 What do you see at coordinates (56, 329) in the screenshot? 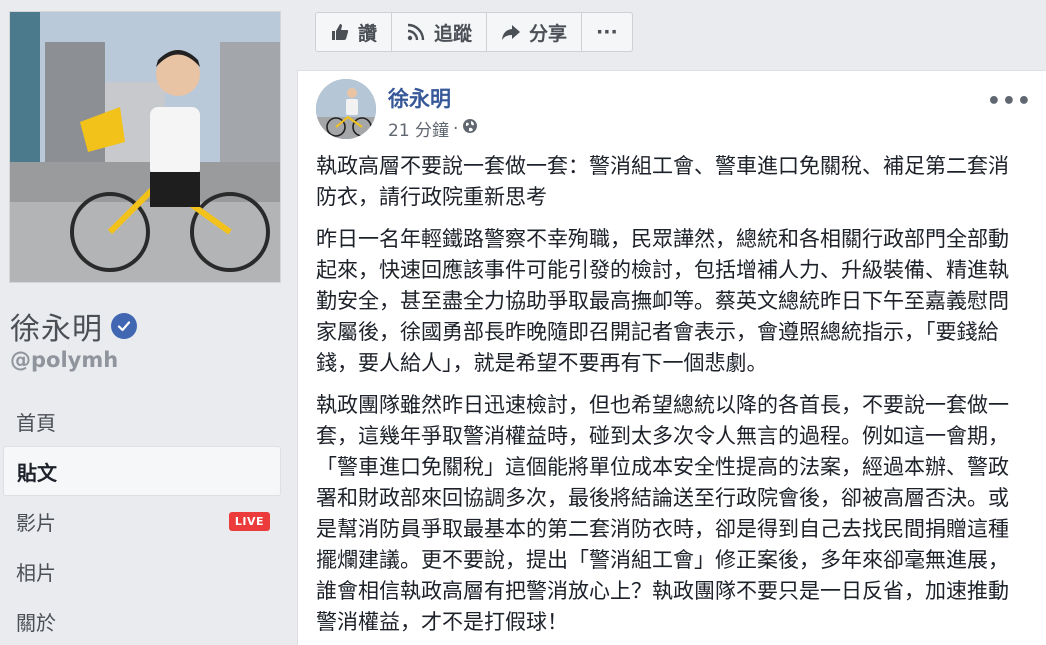
I see `page-name-text: 徐永明` at bounding box center [56, 329].